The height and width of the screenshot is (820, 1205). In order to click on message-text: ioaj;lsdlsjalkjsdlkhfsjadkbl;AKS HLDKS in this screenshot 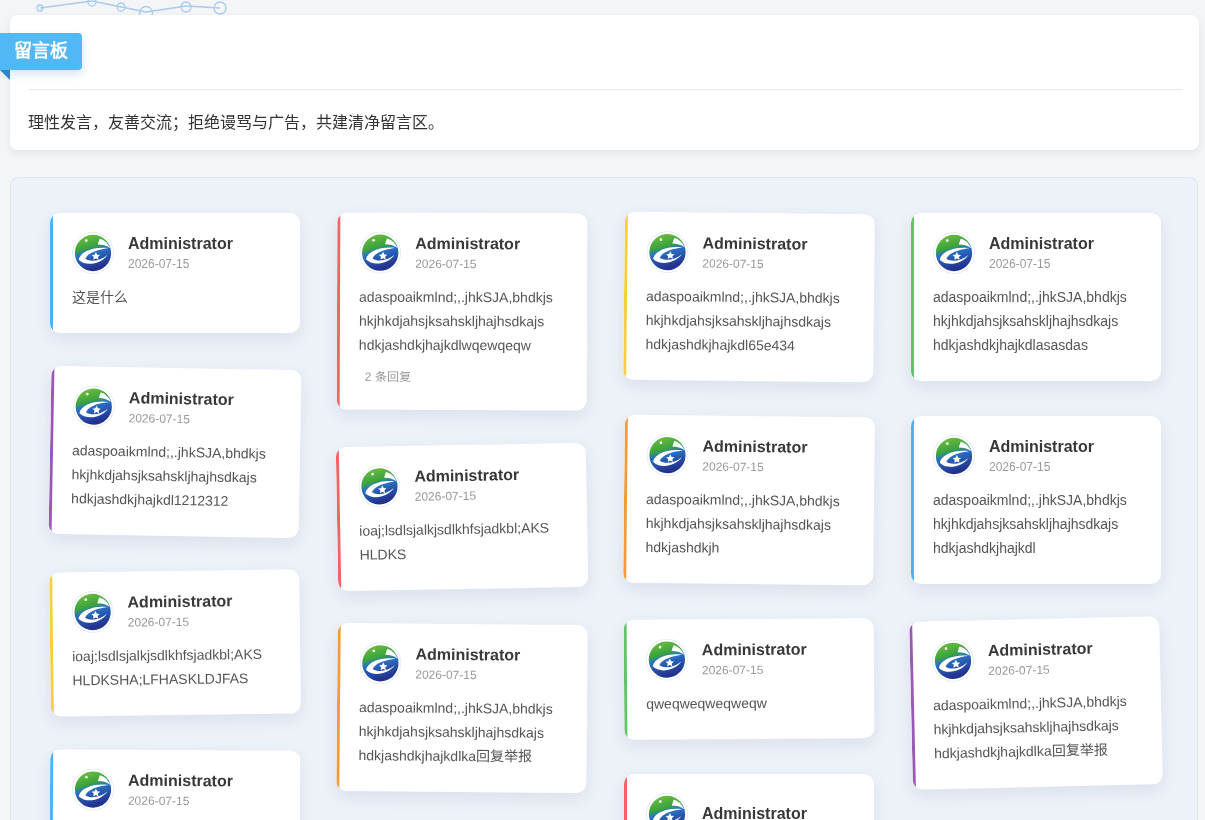, I will do `click(455, 541)`.